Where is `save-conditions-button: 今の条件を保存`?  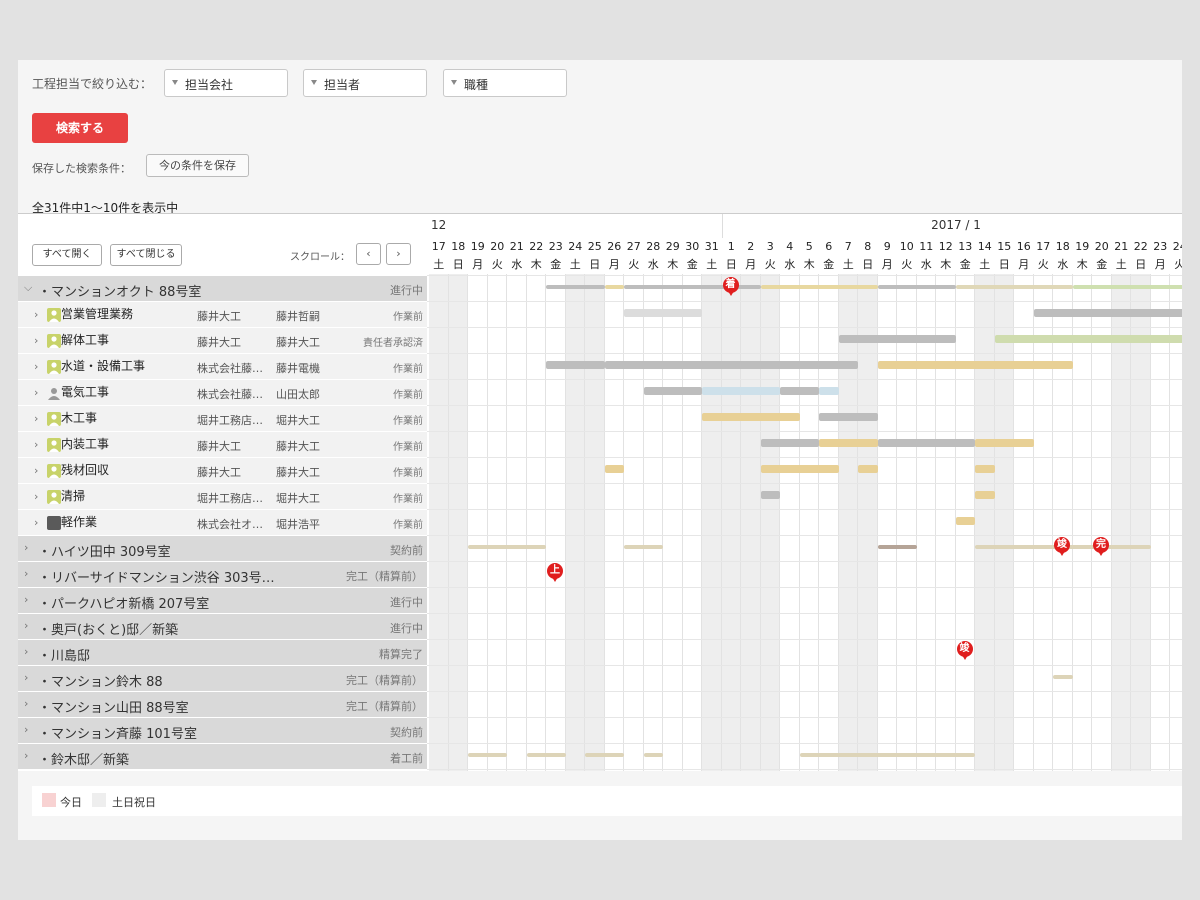 save-conditions-button: 今の条件を保存 is located at coordinates (197, 165).